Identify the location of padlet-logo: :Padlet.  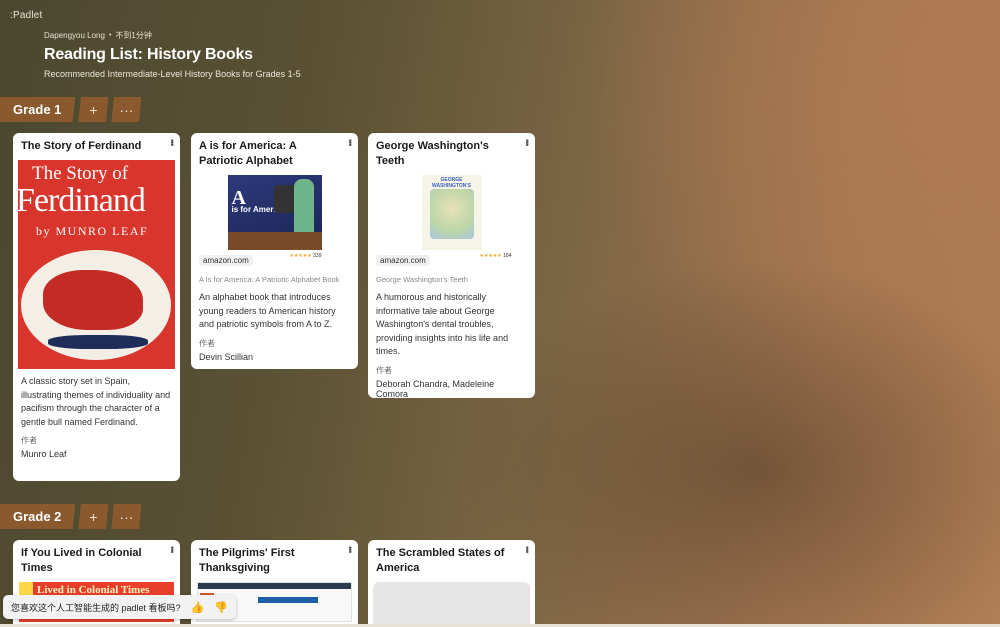
(26, 15).